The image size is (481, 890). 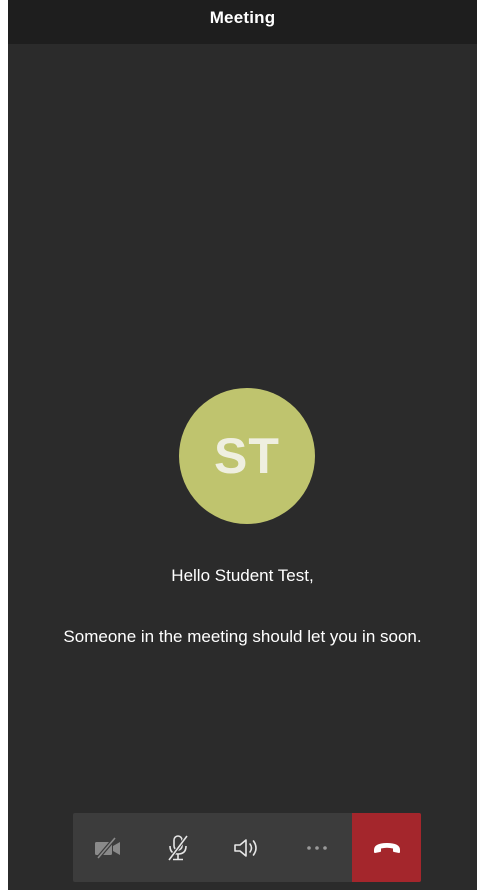 I want to click on microphone-toggle-button, so click(x=178, y=847).